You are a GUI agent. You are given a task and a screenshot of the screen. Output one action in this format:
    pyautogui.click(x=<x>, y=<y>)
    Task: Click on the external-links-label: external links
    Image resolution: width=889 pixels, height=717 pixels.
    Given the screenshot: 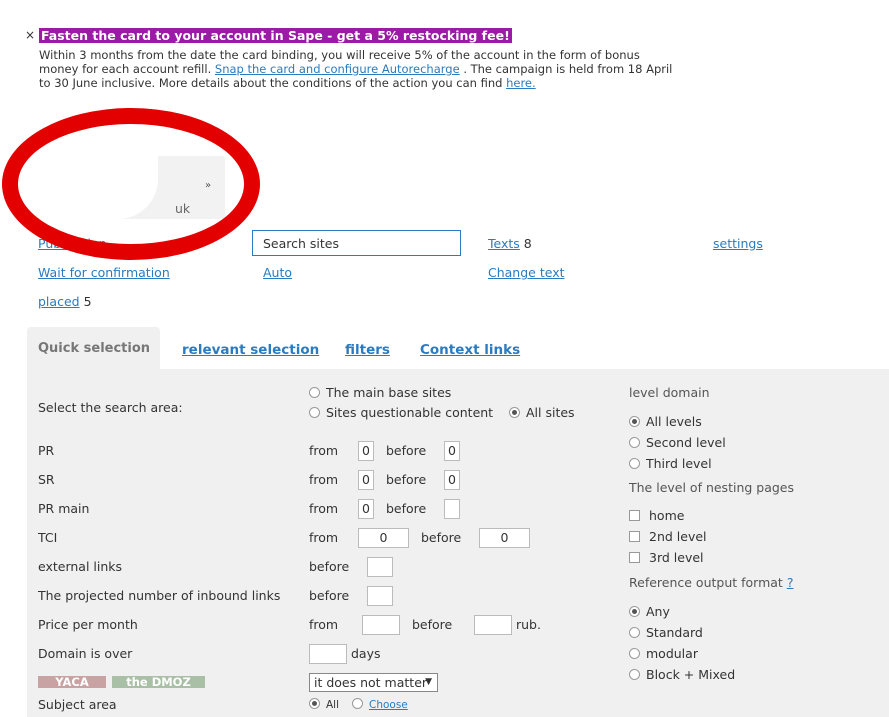 What is the action you would take?
    pyautogui.click(x=80, y=566)
    